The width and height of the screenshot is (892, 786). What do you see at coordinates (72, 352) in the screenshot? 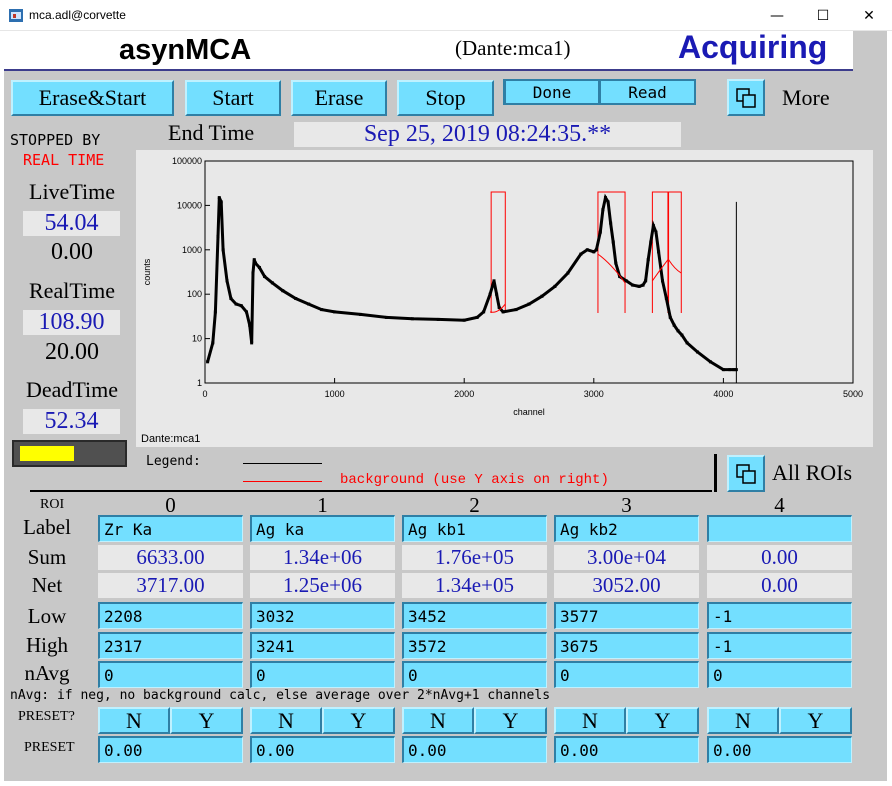
I see `realtime-preset: 20.00` at bounding box center [72, 352].